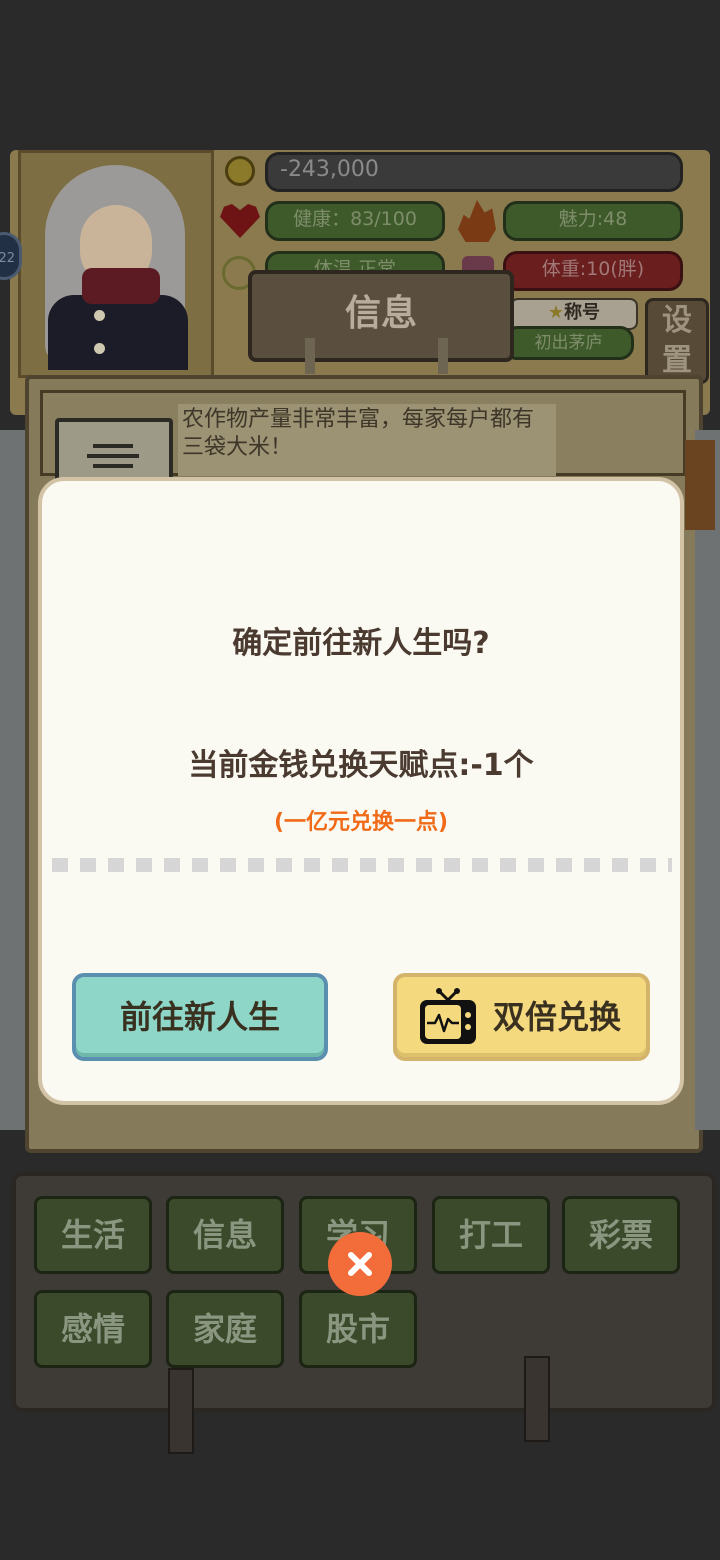 This screenshot has height=1560, width=720. I want to click on close-button, so click(360, 1264).